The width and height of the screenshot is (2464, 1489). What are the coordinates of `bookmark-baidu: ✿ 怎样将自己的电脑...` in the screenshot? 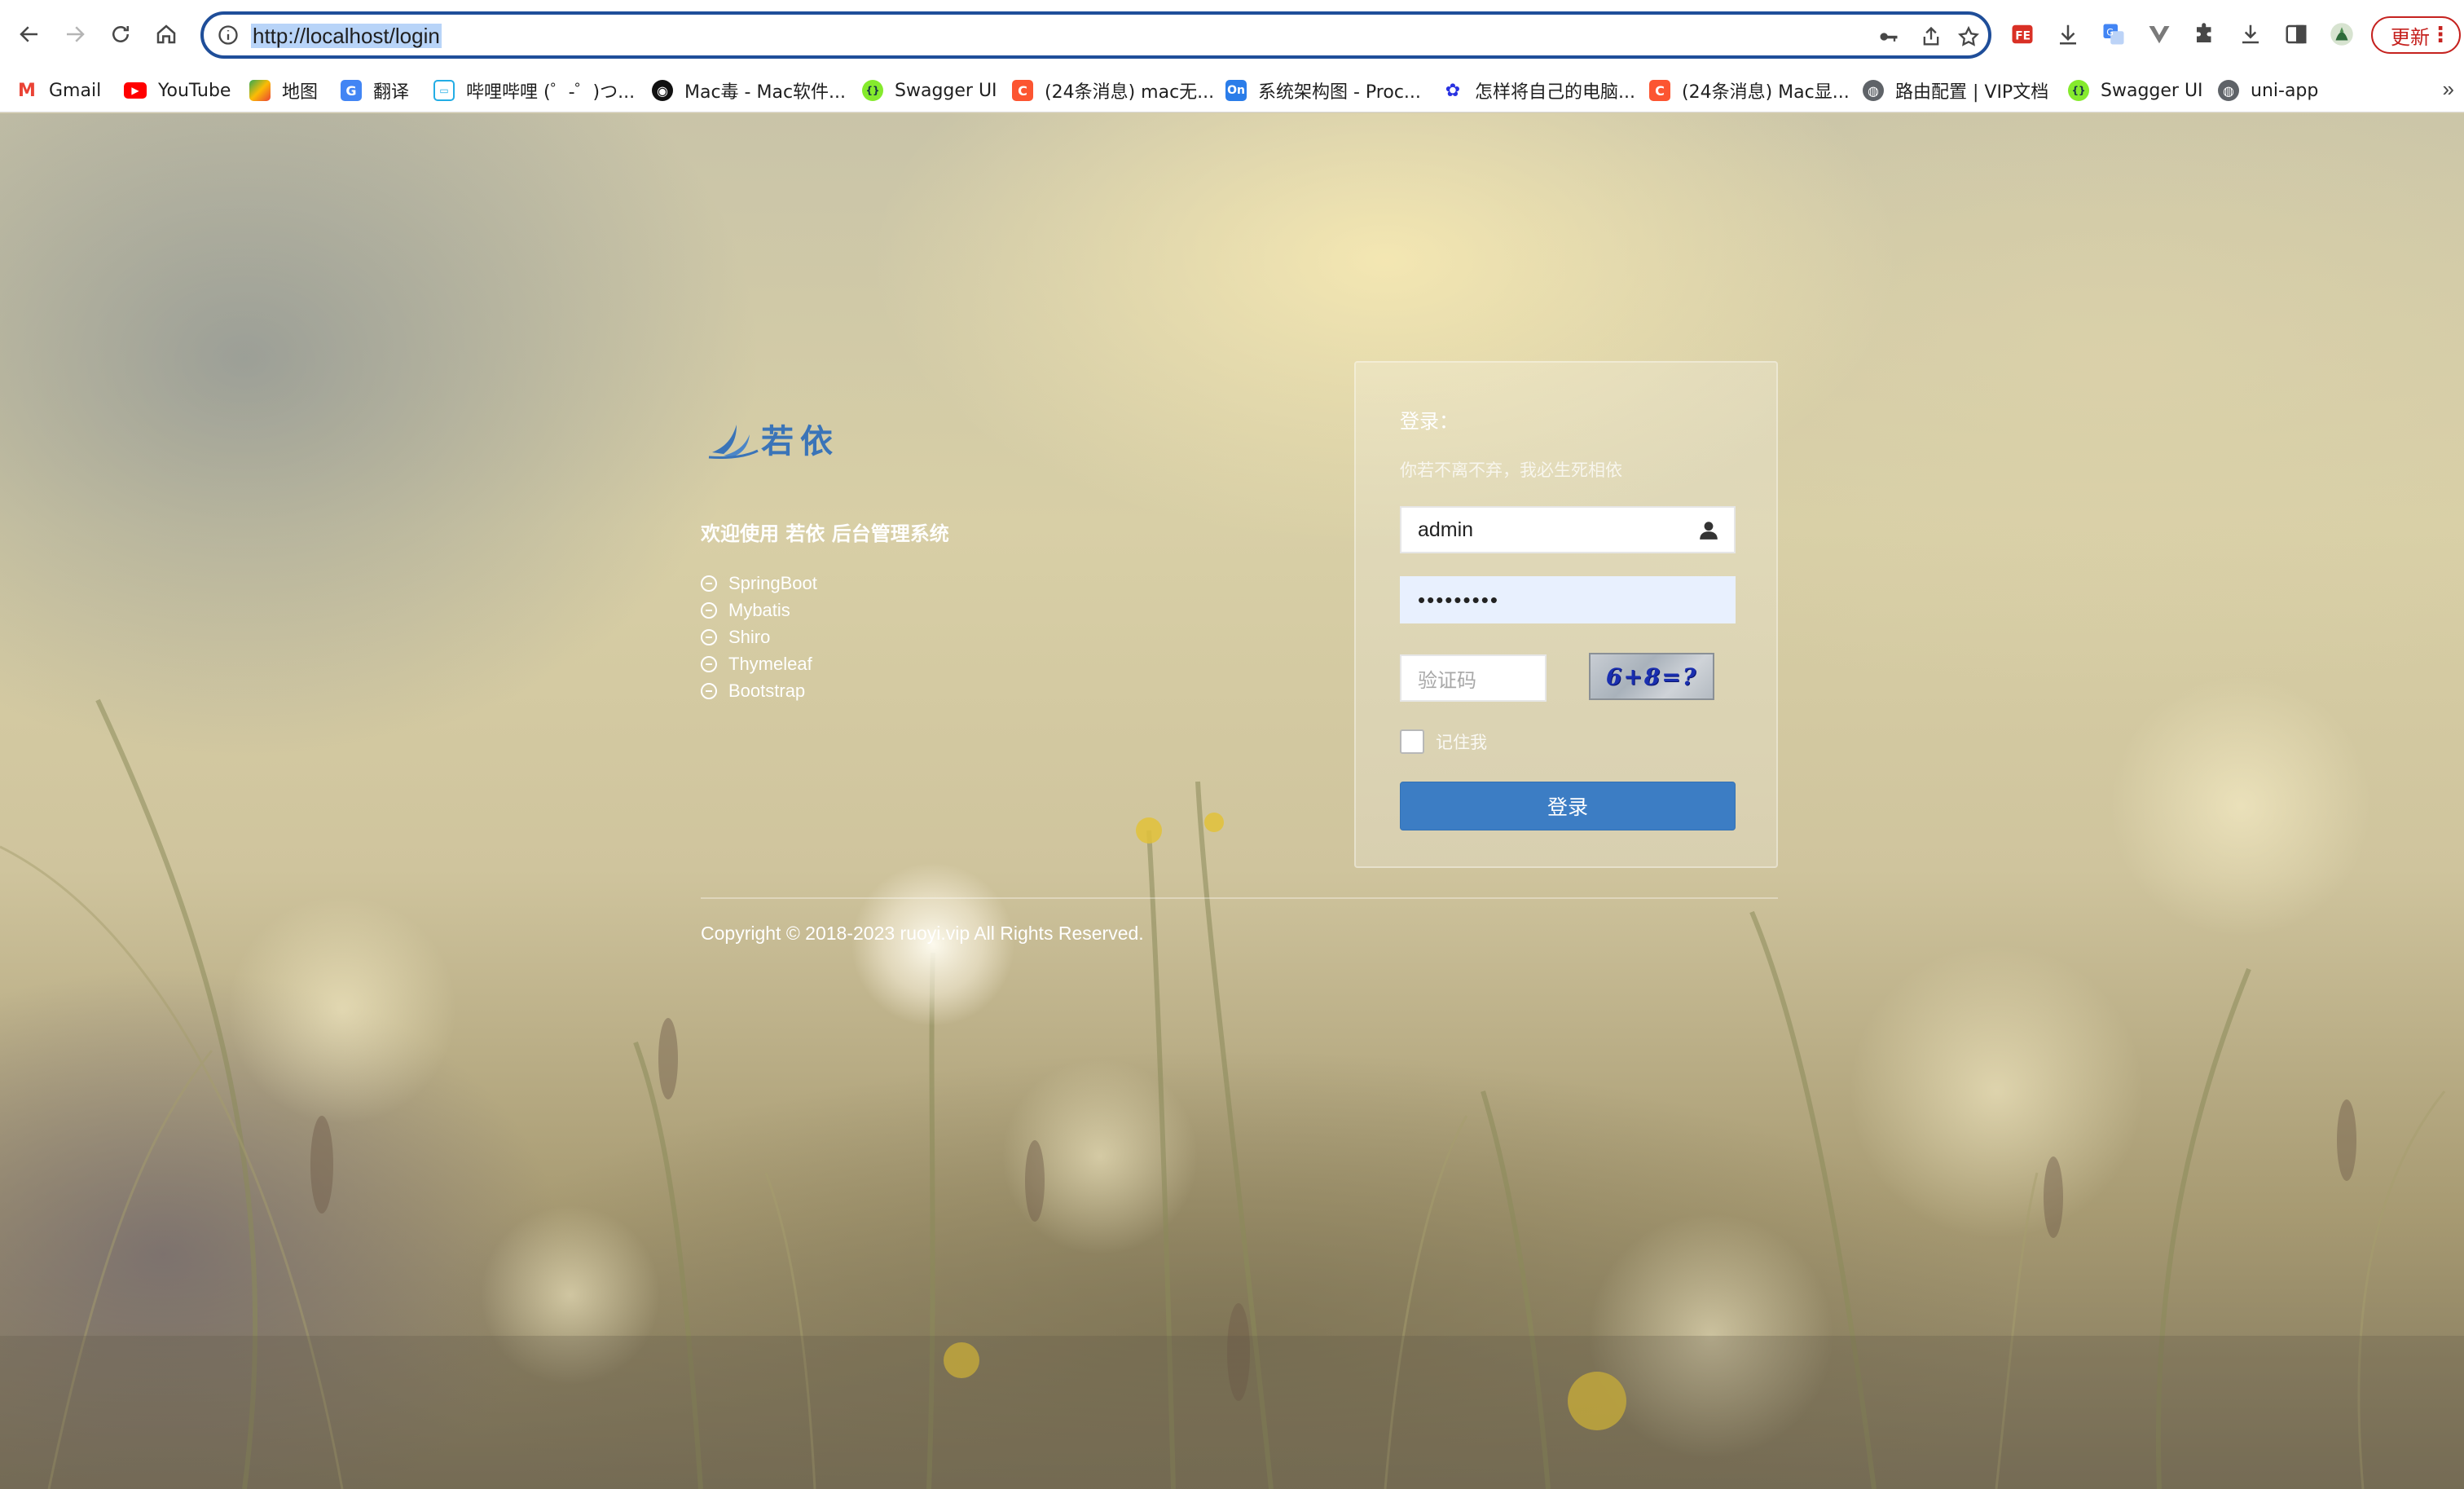 It's located at (1538, 91).